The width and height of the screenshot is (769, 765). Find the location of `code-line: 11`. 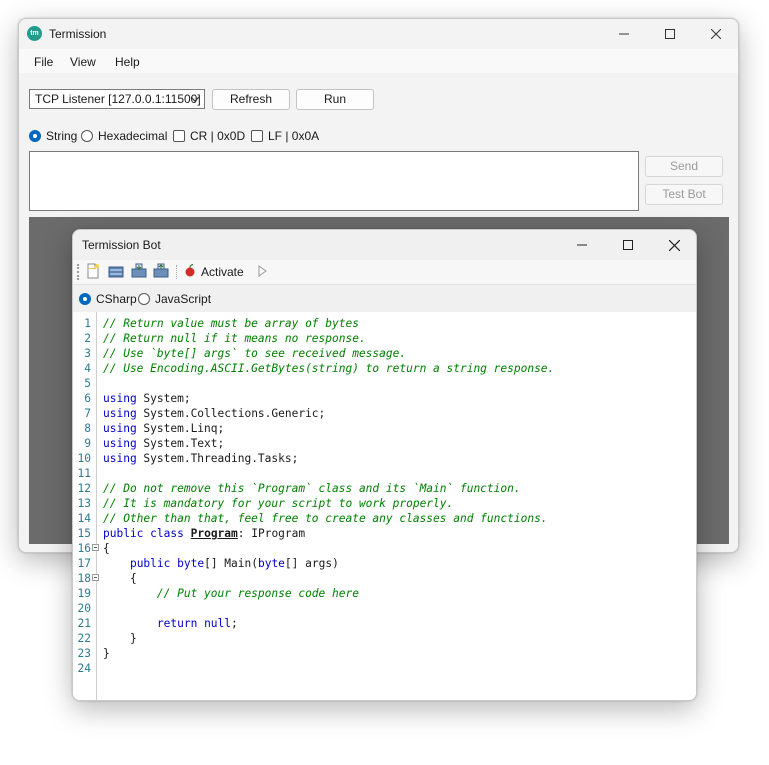

code-line: 11 is located at coordinates (384, 473).